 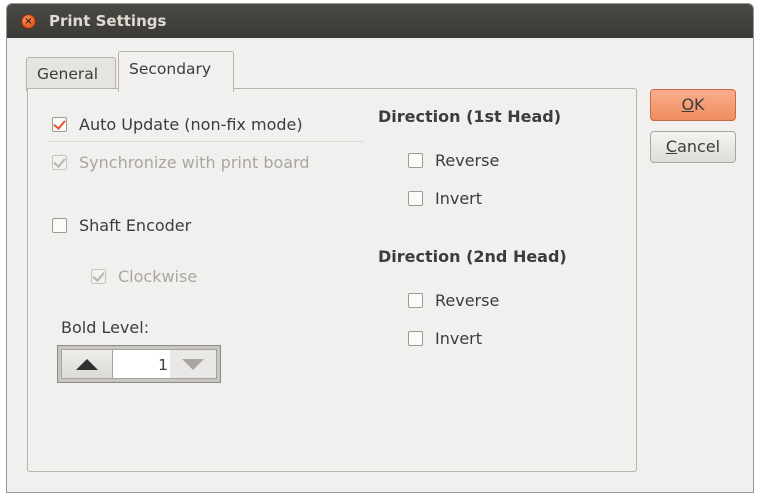 What do you see at coordinates (176, 71) in the screenshot?
I see `tab-secondary: Secondary` at bounding box center [176, 71].